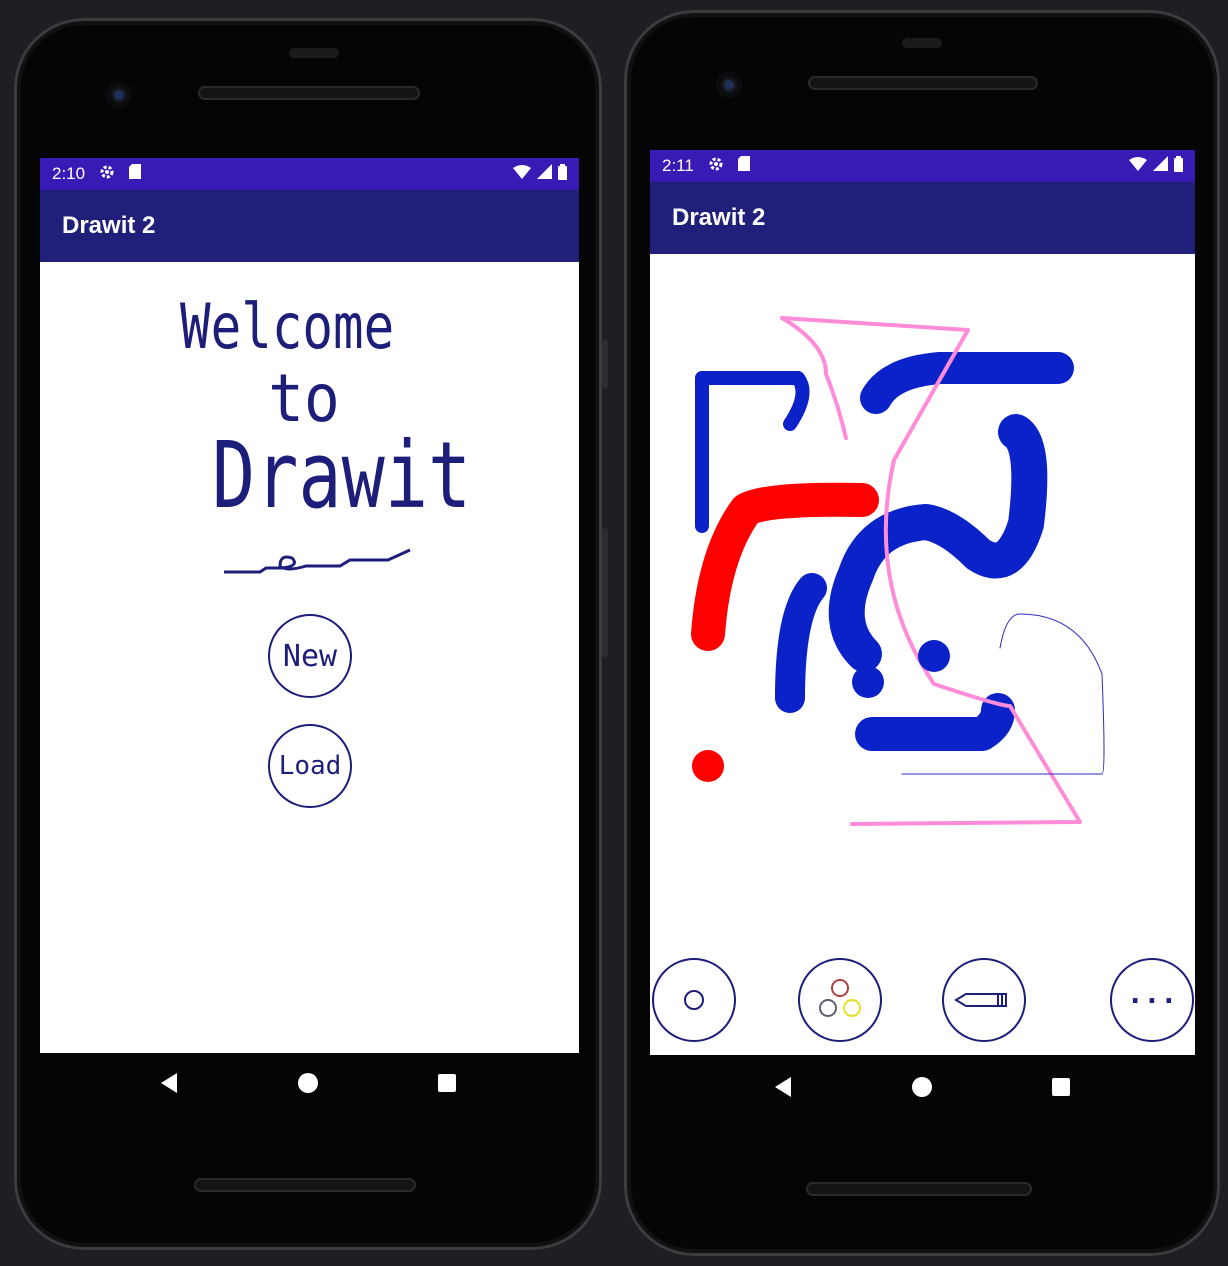 This screenshot has height=1266, width=1228. I want to click on status-bar: 2:10, so click(309, 174).